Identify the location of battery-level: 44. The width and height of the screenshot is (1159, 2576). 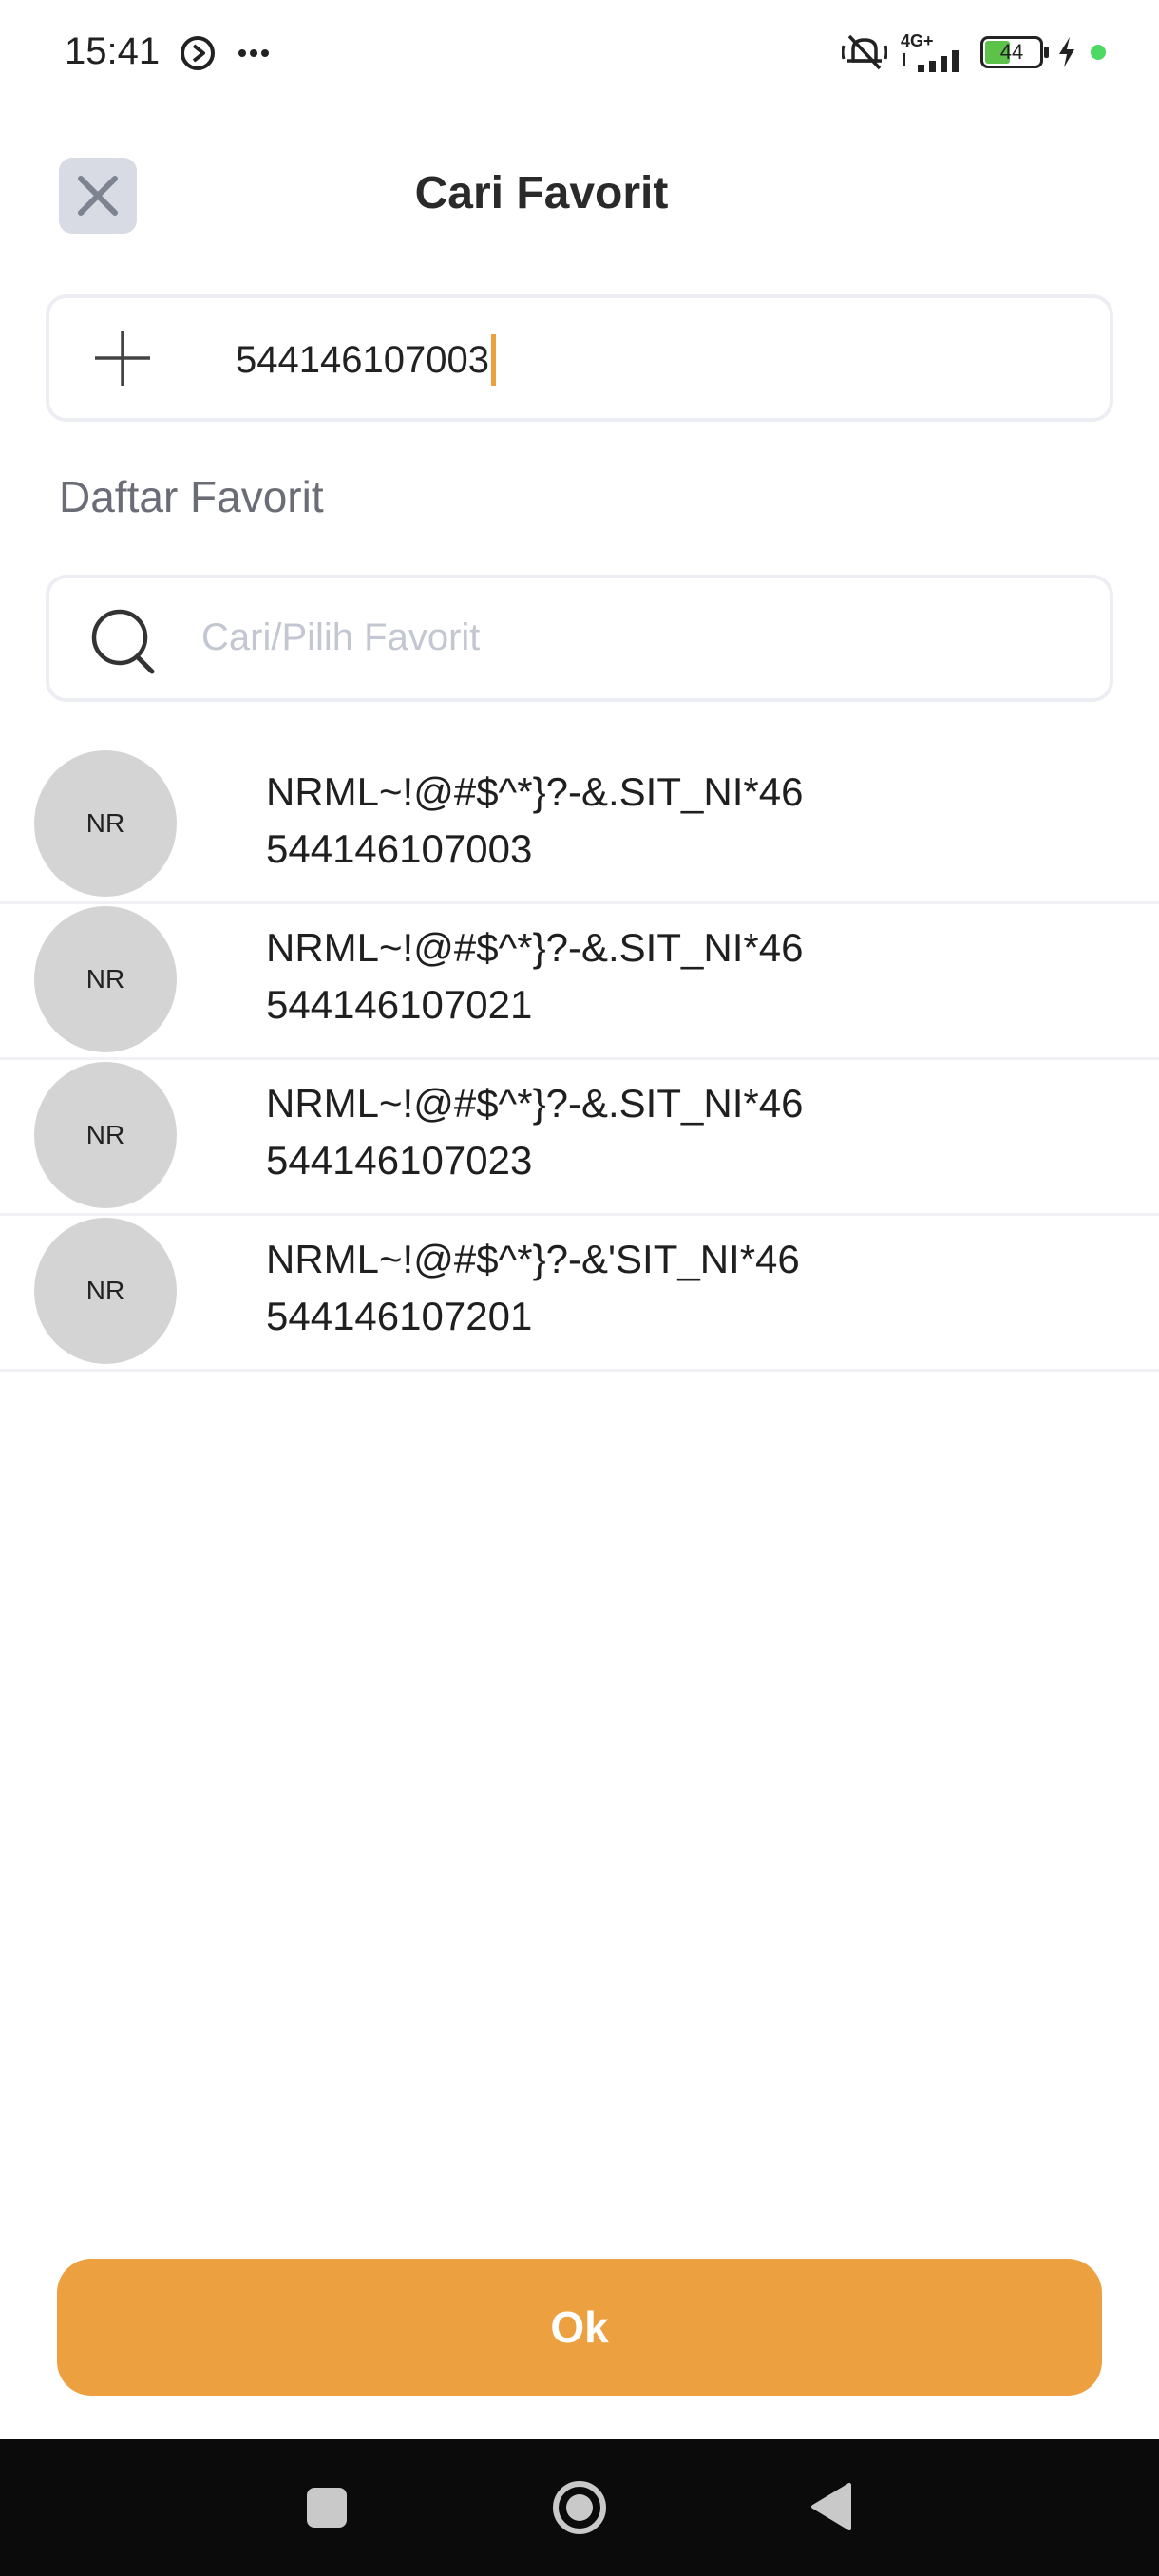
(1011, 52).